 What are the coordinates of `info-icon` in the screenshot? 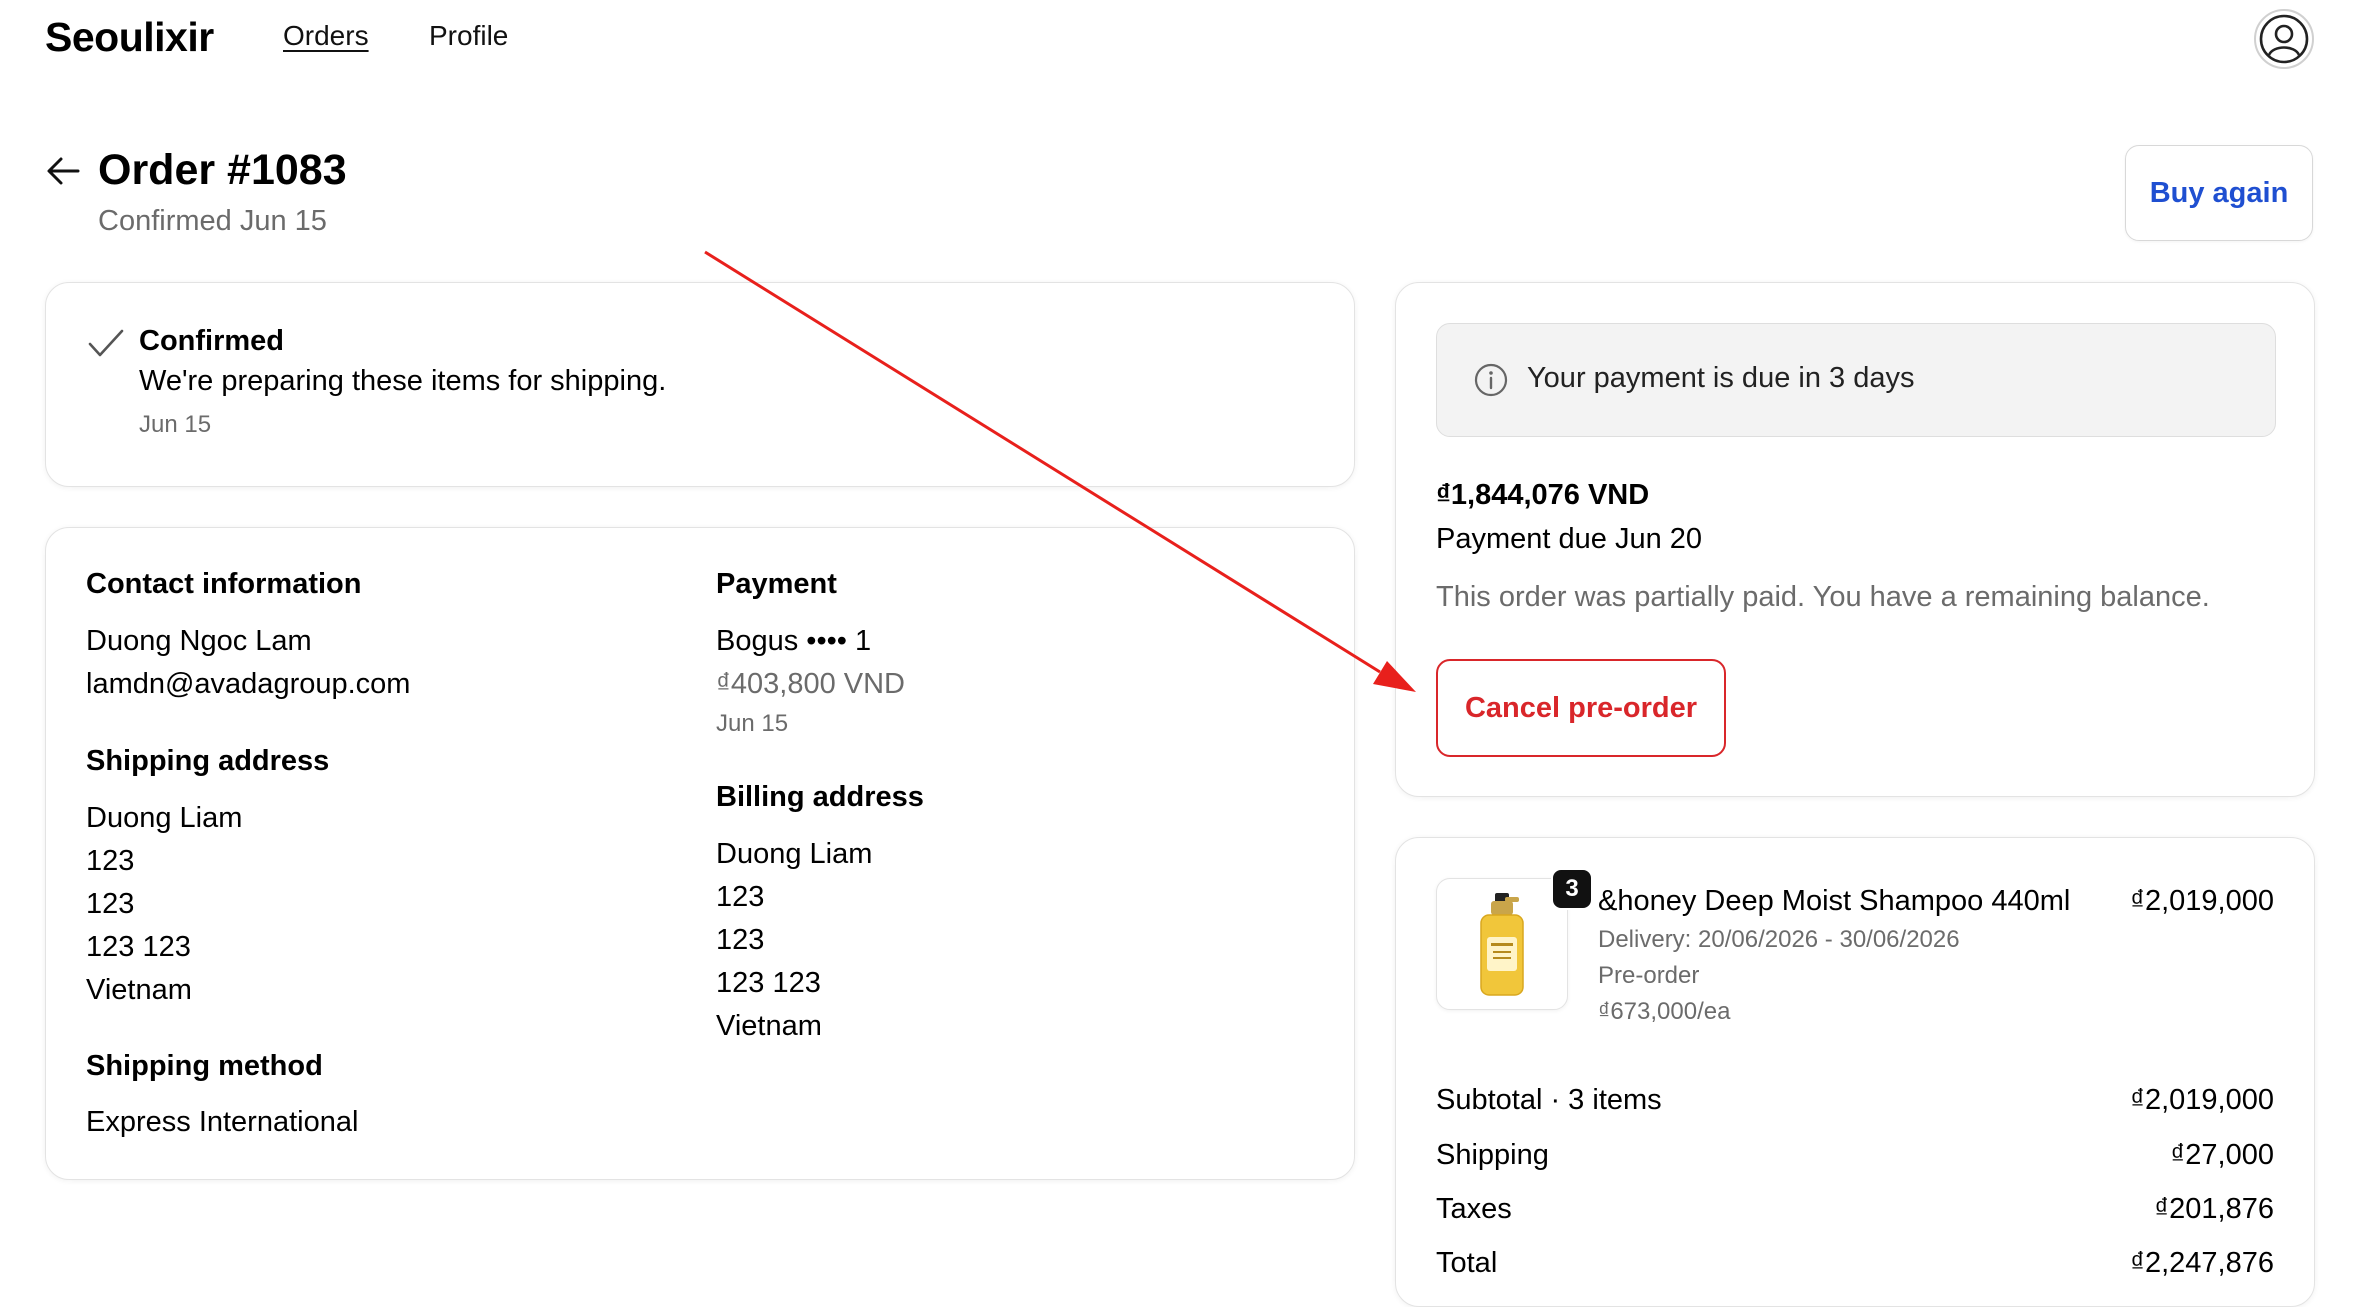 It's located at (1491, 380).